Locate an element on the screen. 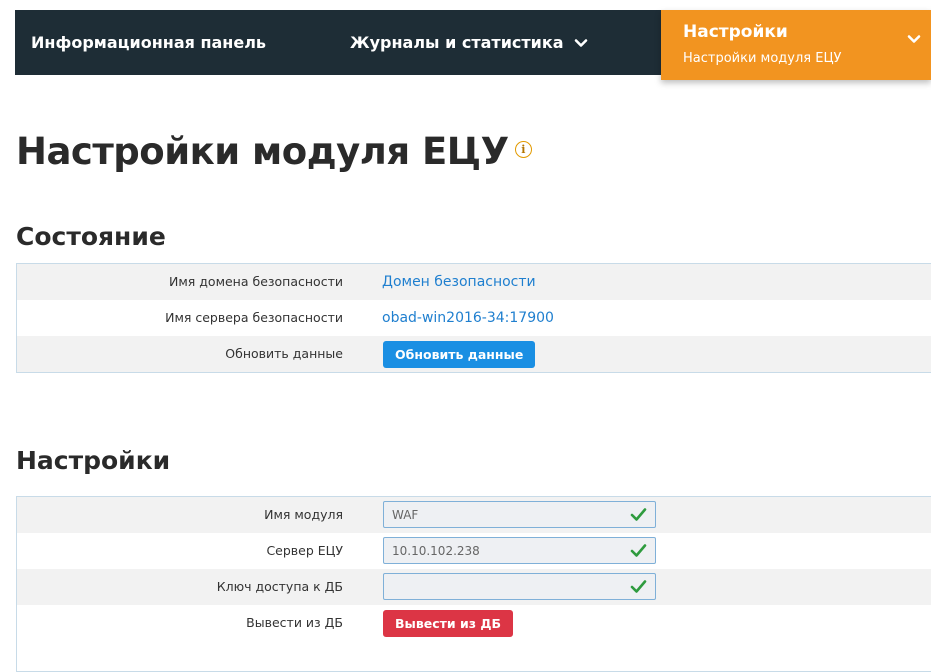 This screenshot has width=931, height=672. row-label: Сервер ЕЦУ is located at coordinates (304, 550).